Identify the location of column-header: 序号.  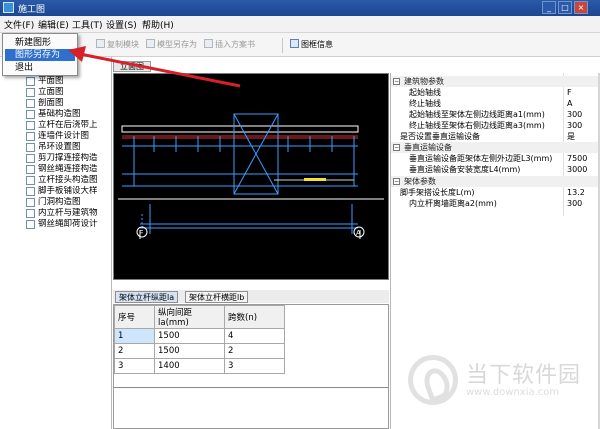
(134, 317).